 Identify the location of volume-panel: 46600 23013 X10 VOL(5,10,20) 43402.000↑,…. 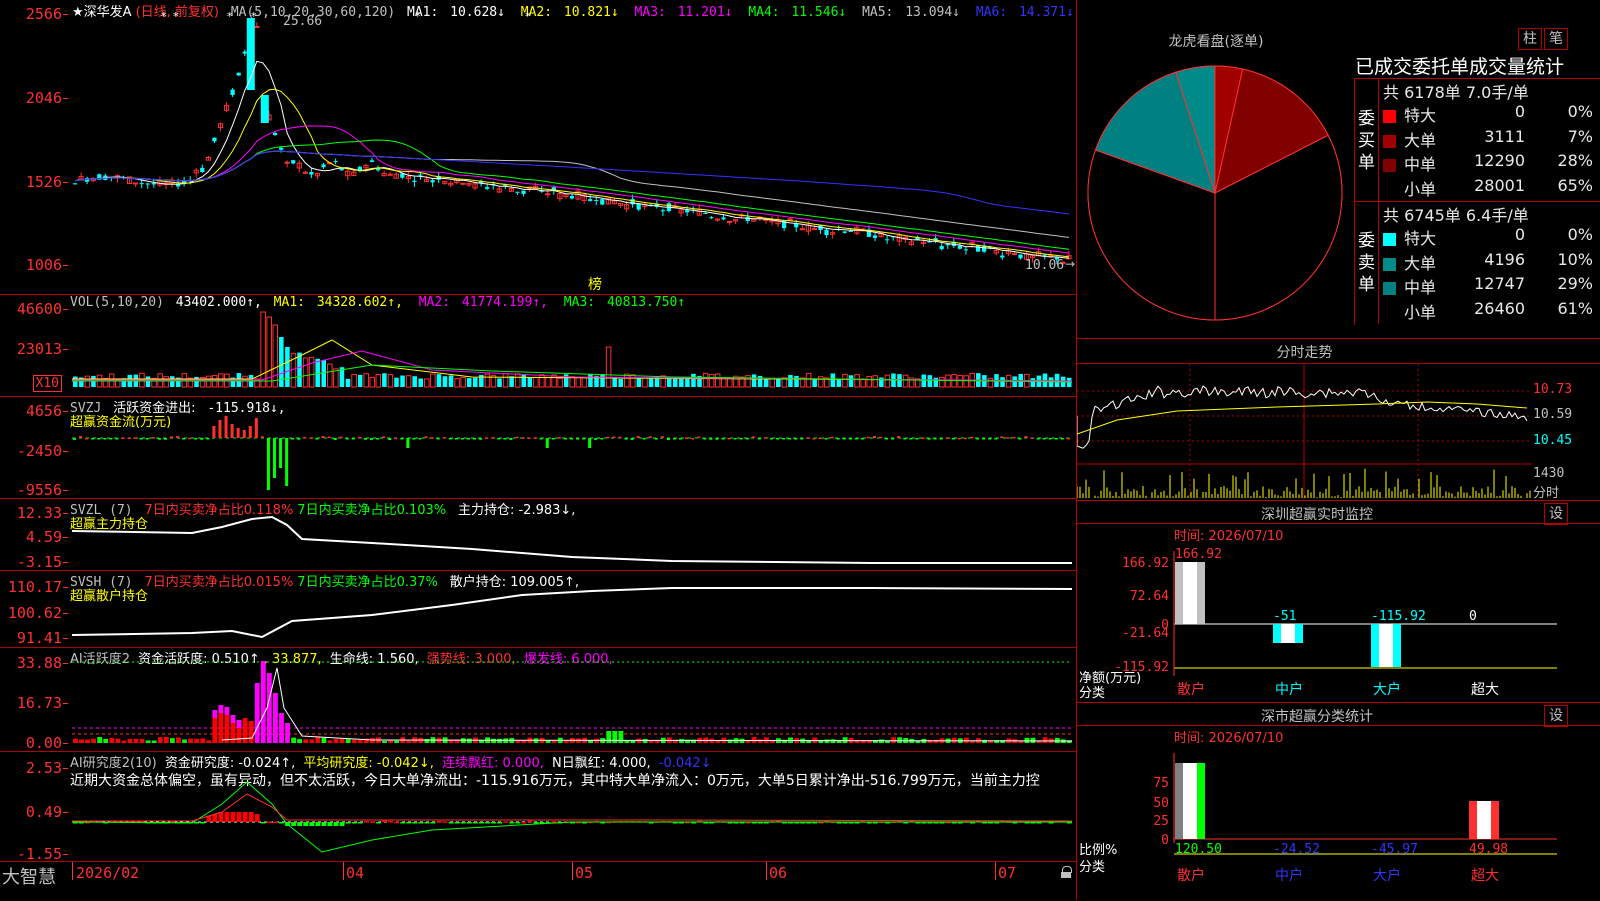
(538, 346).